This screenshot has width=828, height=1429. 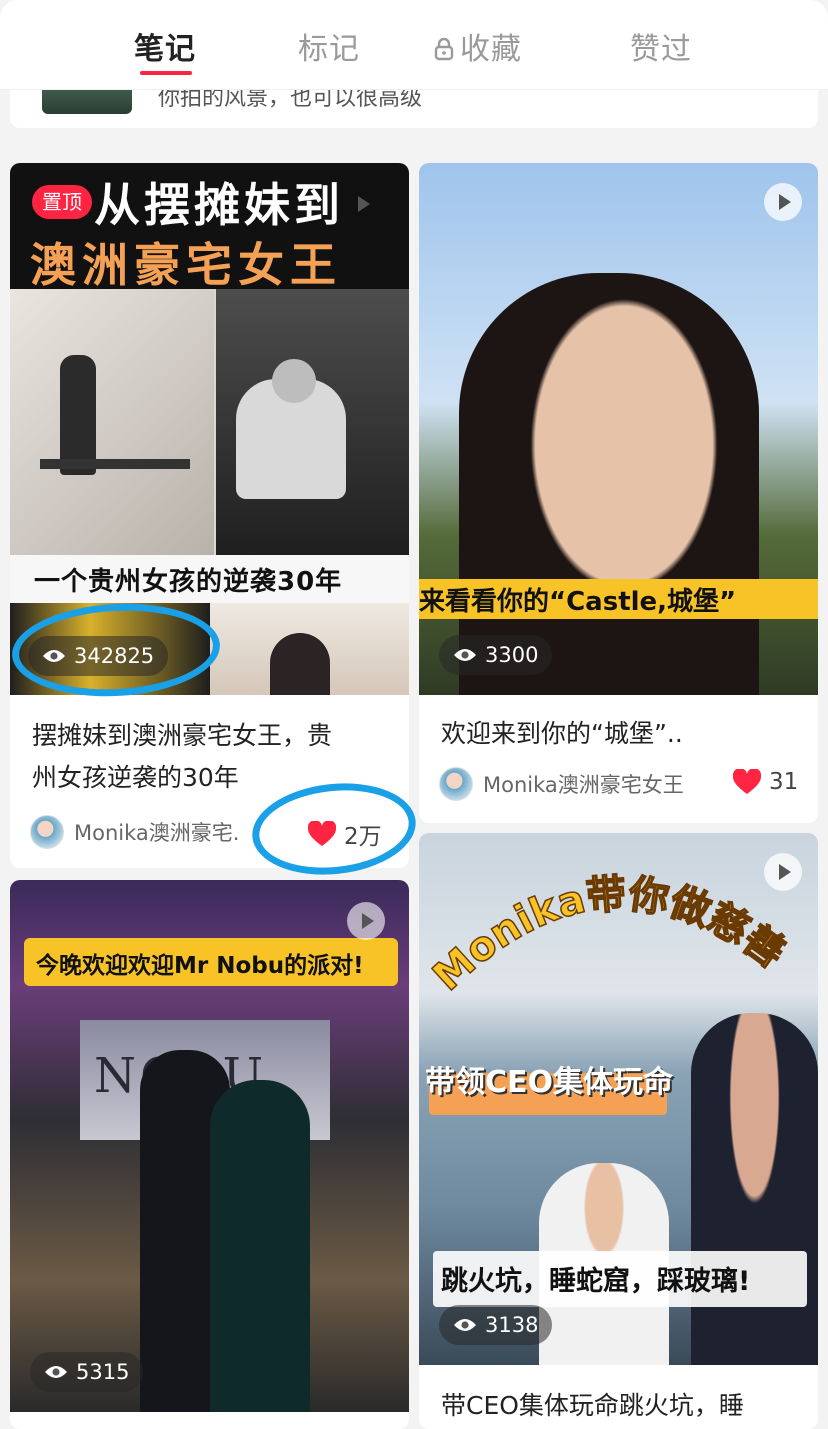 What do you see at coordinates (87, 102) in the screenshot?
I see `partial-thumbnail` at bounding box center [87, 102].